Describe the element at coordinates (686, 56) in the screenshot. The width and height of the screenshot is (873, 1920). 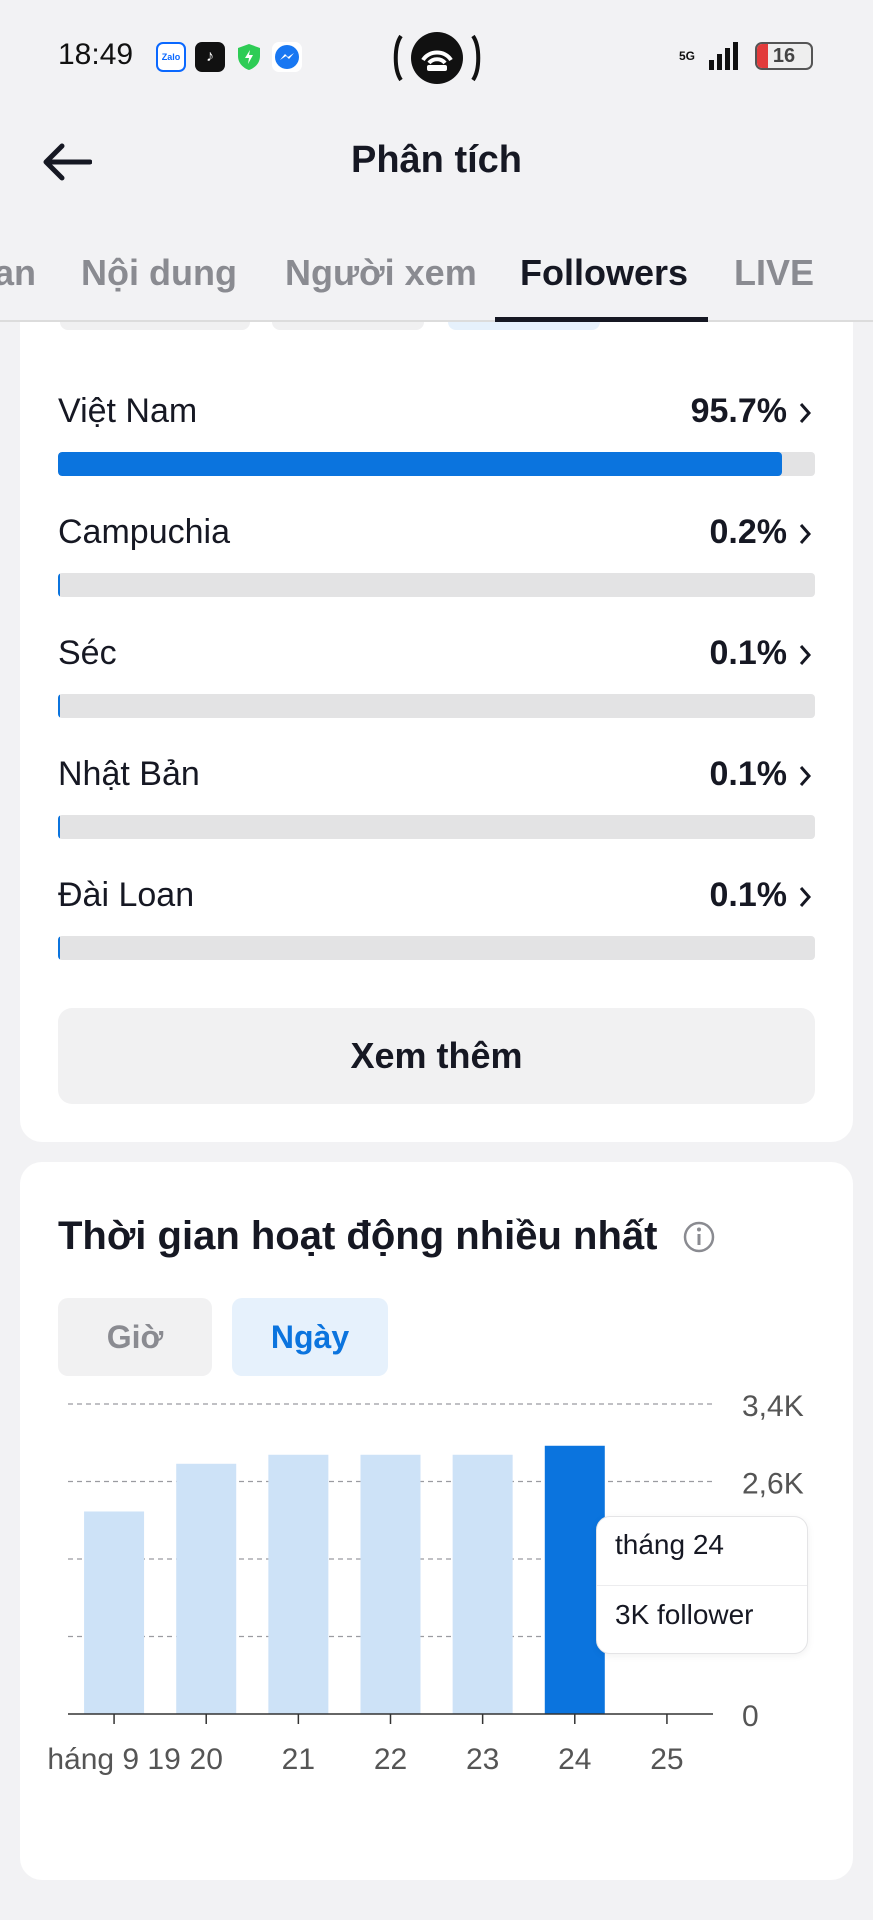
I see `network-label: 5G` at that location.